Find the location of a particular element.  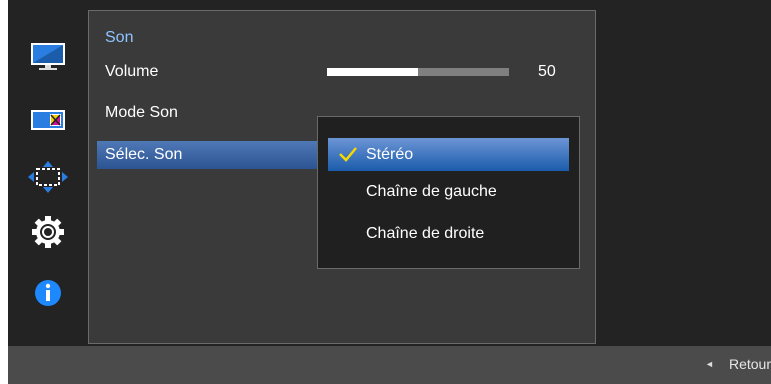

back-label: Retour is located at coordinates (749, 364).